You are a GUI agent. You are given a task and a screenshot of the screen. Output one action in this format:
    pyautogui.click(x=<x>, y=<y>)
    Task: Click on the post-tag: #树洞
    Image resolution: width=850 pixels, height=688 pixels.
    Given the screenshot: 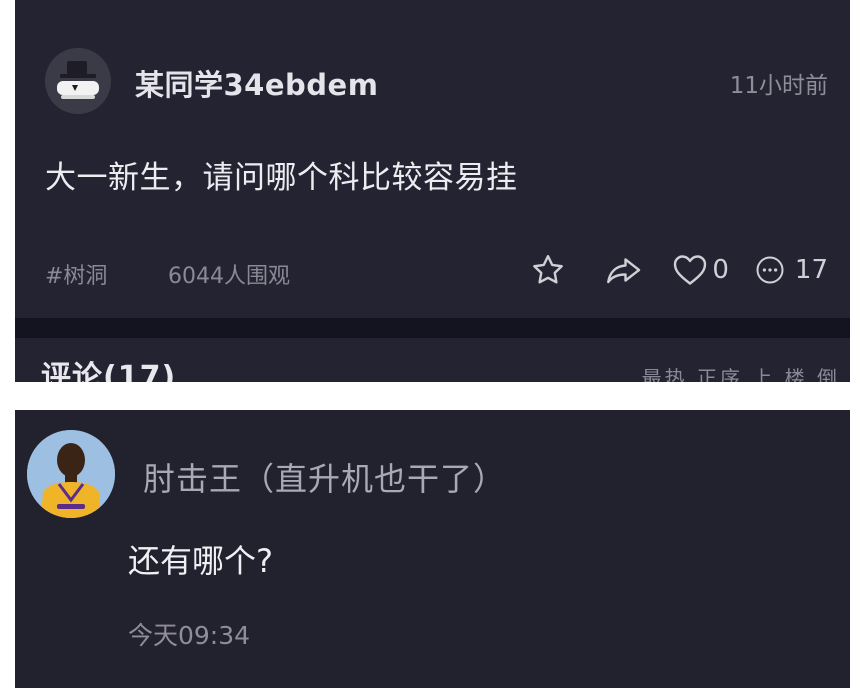 What is the action you would take?
    pyautogui.click(x=76, y=274)
    